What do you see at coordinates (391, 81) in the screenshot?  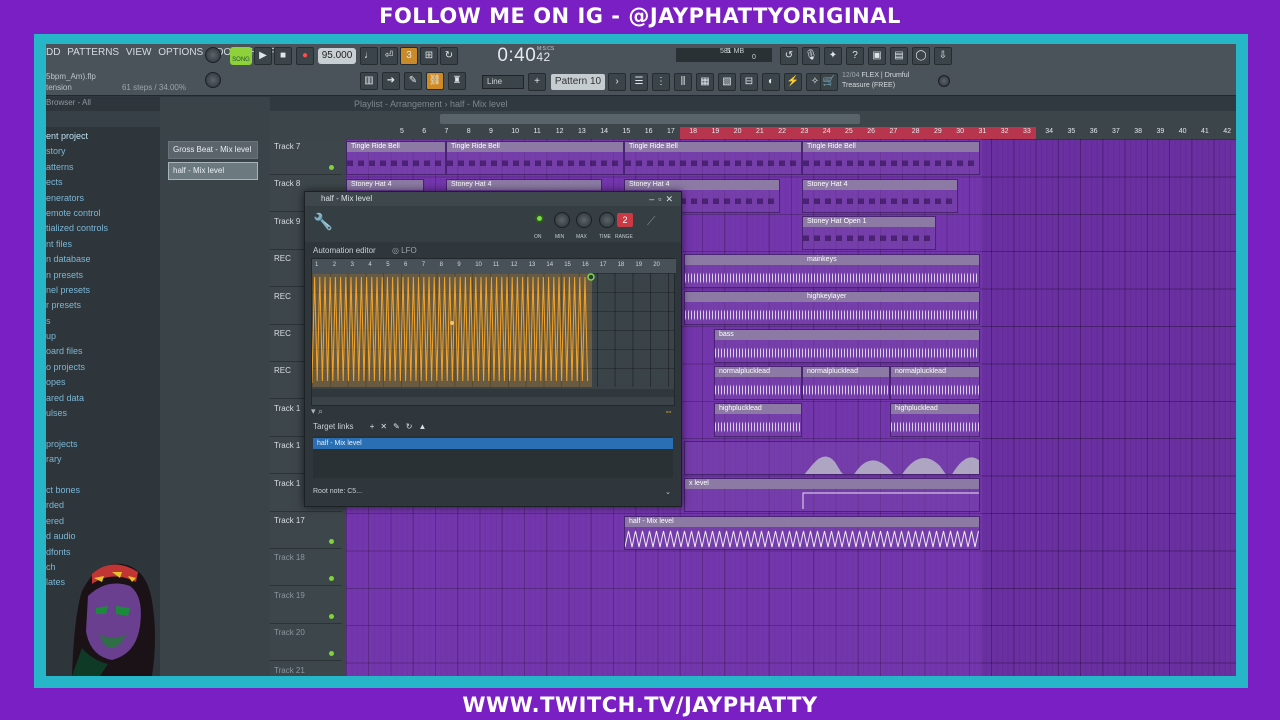 I see `arrow-tool-icon: ➜` at bounding box center [391, 81].